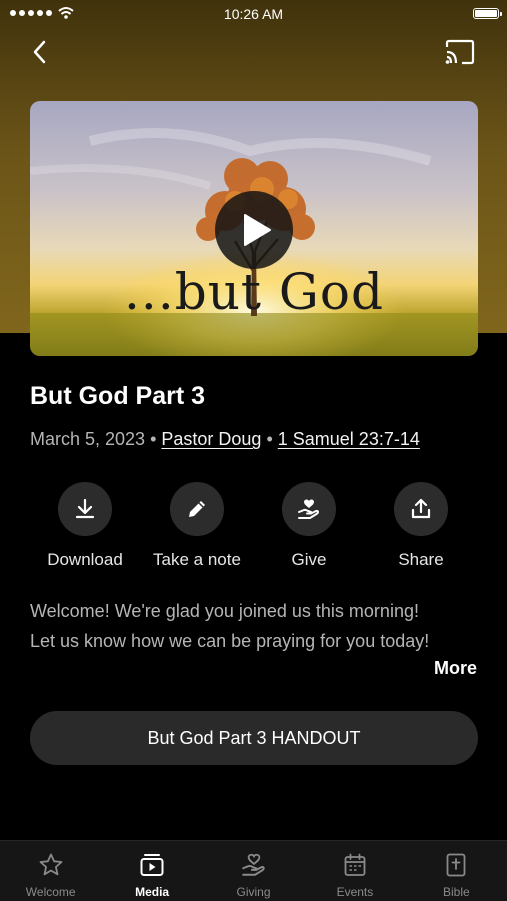  I want to click on status-bar: 10:26 AM, so click(253, 14).